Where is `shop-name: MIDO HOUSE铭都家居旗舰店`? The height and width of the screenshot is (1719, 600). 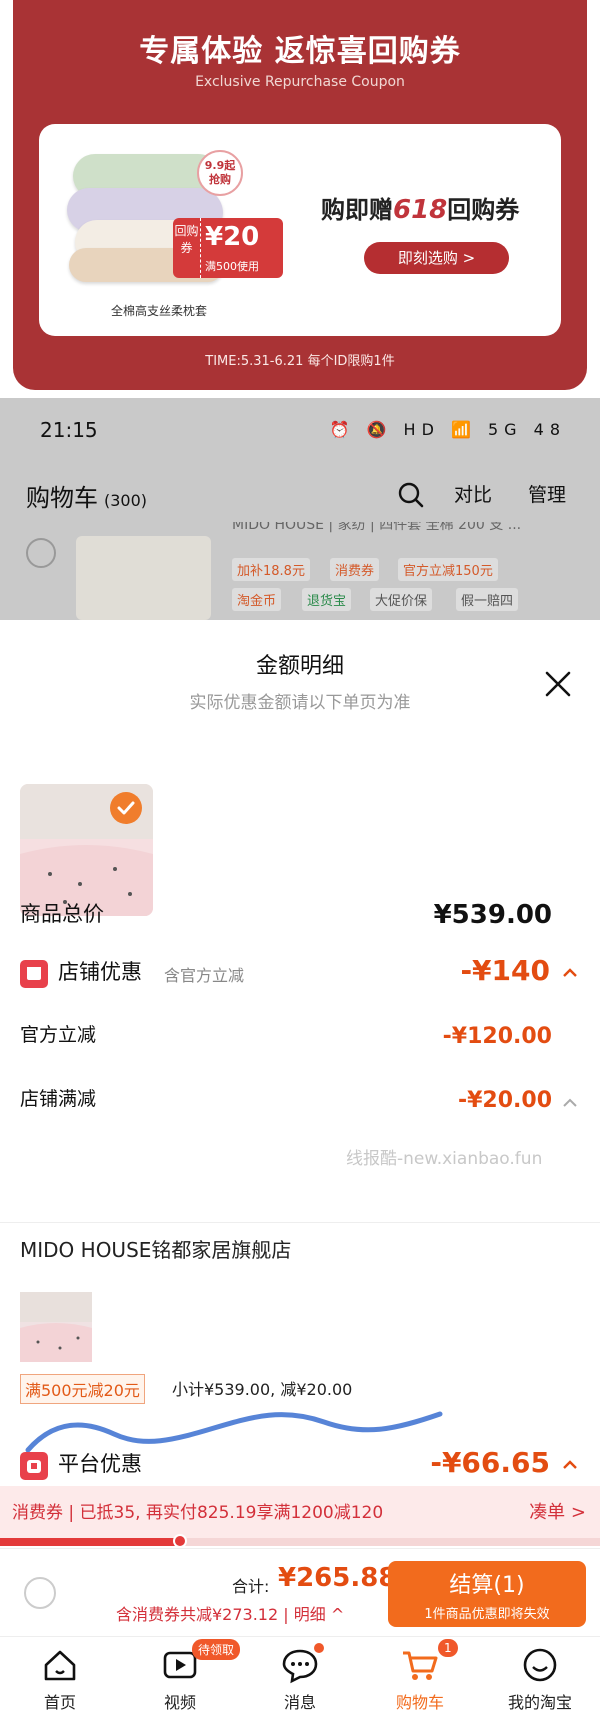 shop-name: MIDO HOUSE铭都家居旗舰店 is located at coordinates (155, 1248).